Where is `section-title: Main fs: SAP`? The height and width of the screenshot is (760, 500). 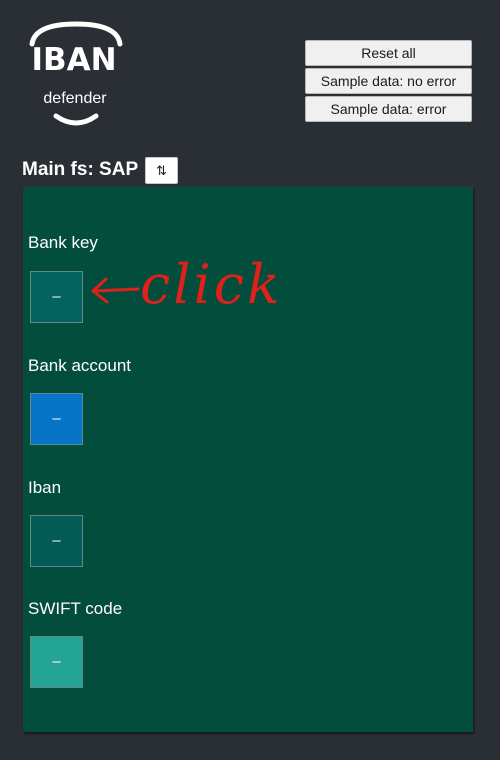 section-title: Main fs: SAP is located at coordinates (80, 169).